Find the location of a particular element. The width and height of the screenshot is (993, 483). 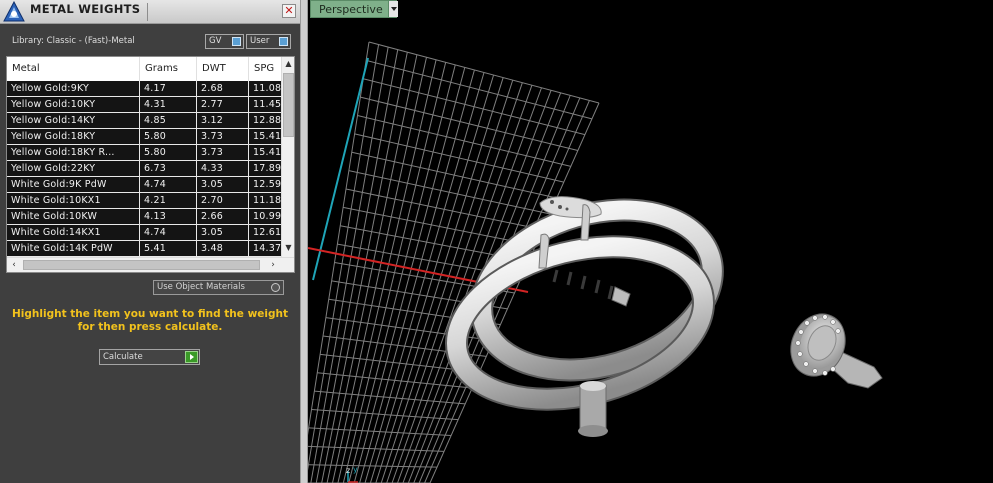

play-arrow-icon is located at coordinates (191, 357).